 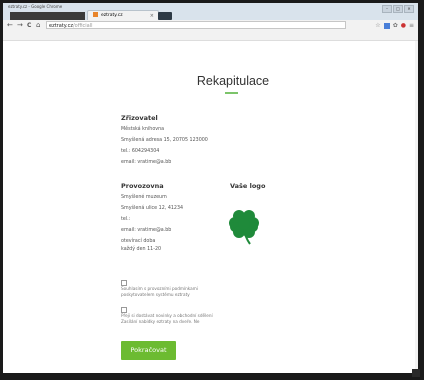 What do you see at coordinates (124, 310) in the screenshot?
I see `newsletter-checkbox` at bounding box center [124, 310].